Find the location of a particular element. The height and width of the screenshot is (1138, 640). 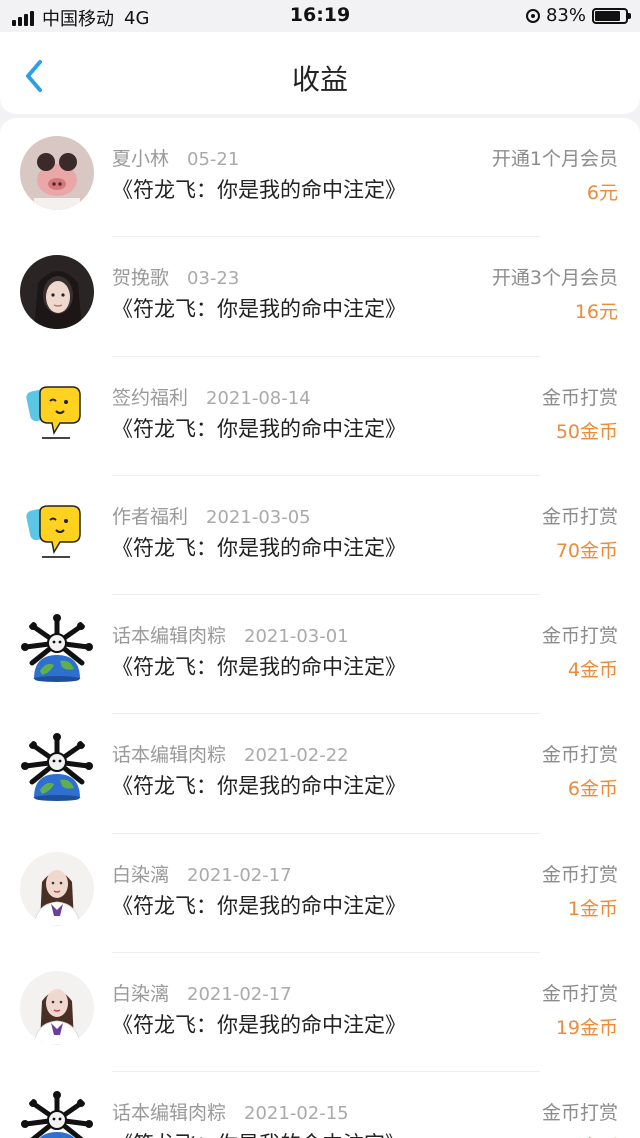

page-title: 收益 is located at coordinates (319, 79).